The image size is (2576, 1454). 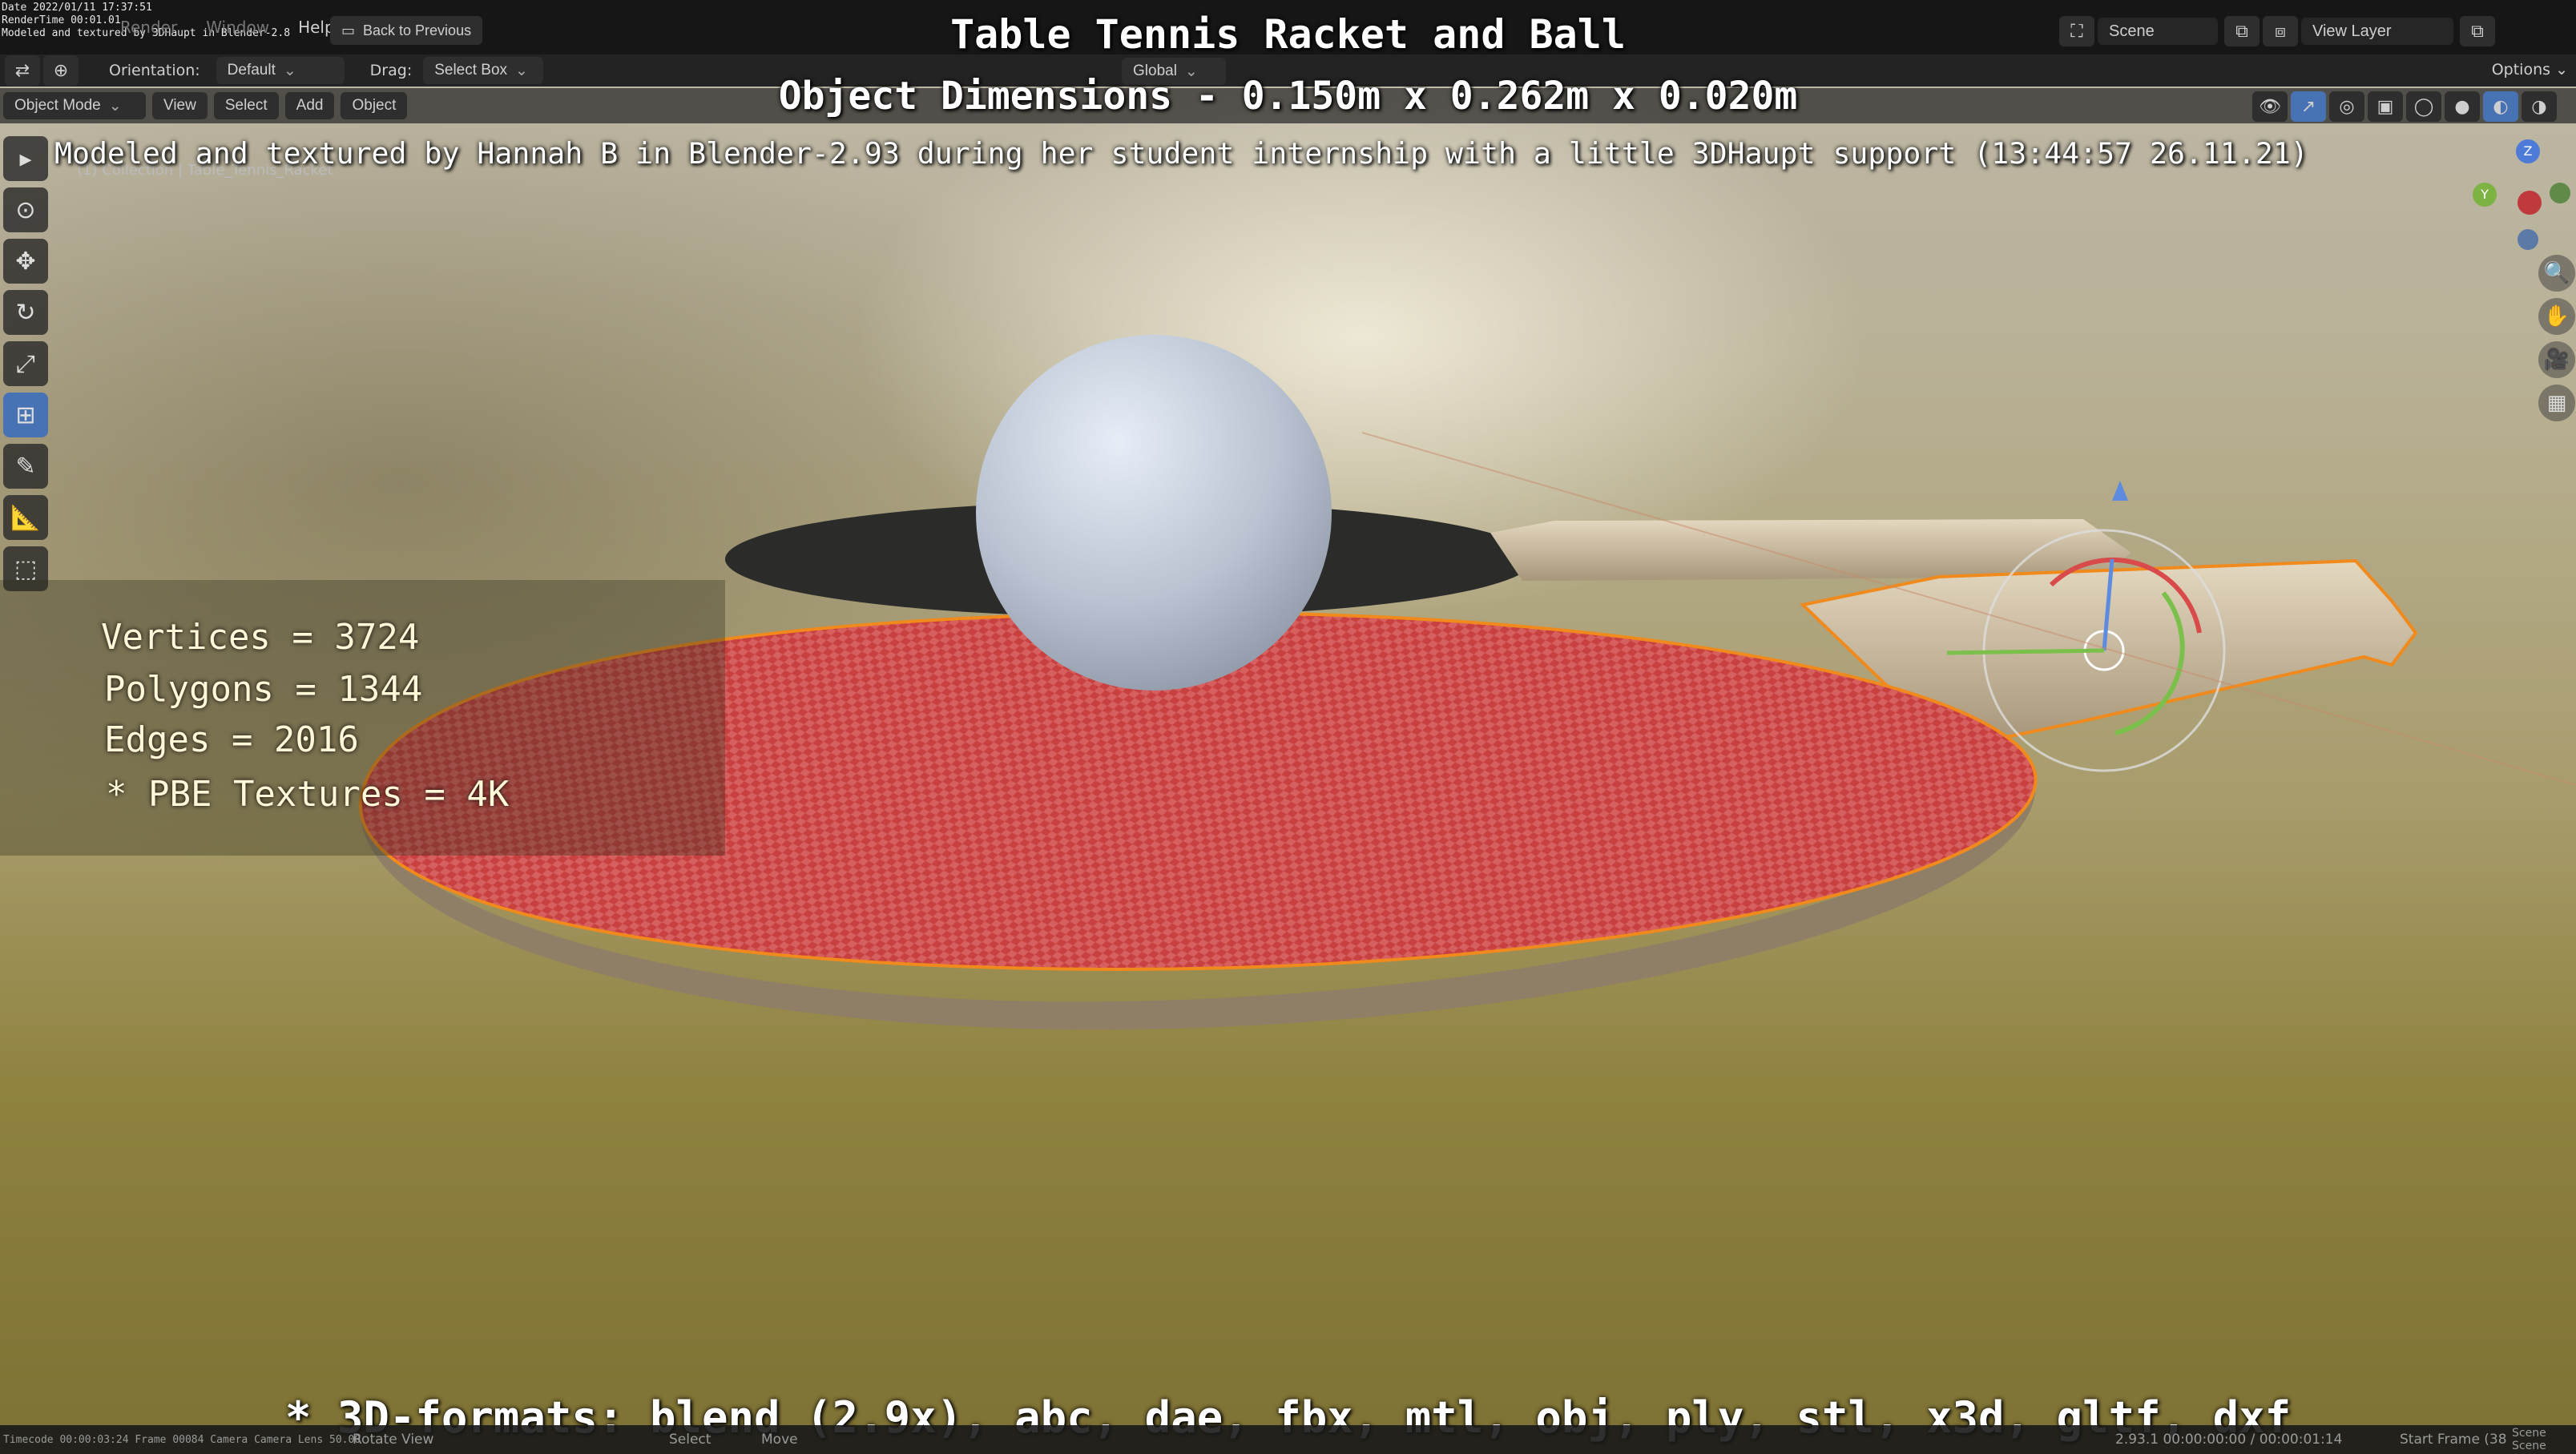 I want to click on ping-pong-ball, so click(x=1154, y=513).